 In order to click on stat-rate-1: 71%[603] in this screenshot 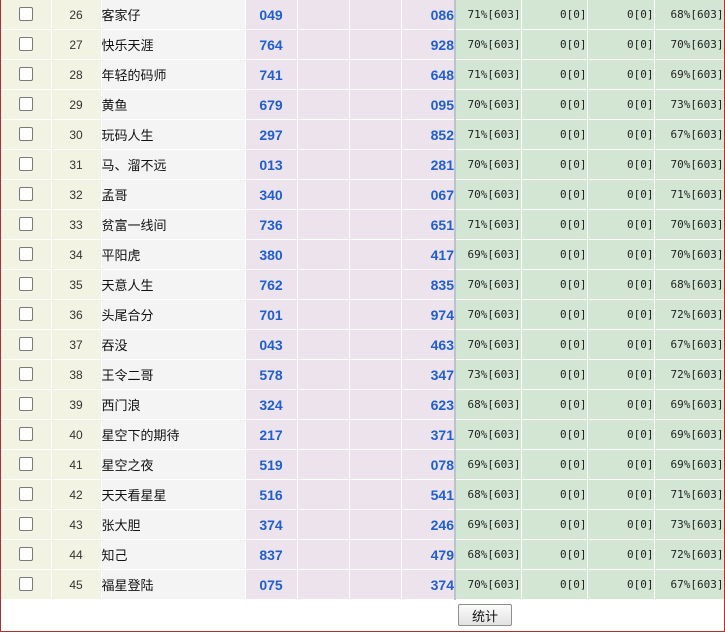, I will do `click(488, 74)`.